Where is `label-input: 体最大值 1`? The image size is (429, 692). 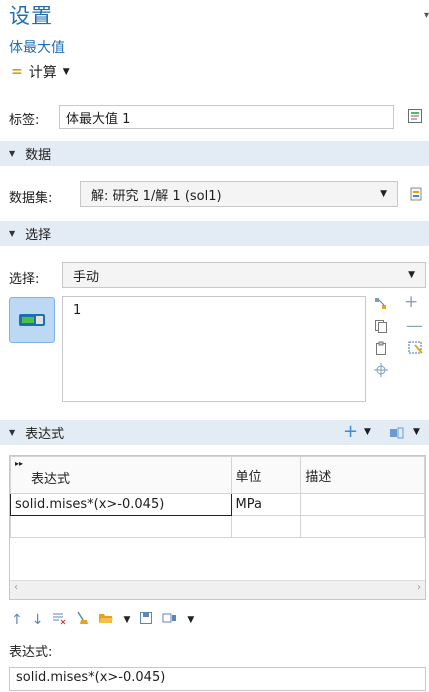 label-input: 体最大值 1 is located at coordinates (226, 117).